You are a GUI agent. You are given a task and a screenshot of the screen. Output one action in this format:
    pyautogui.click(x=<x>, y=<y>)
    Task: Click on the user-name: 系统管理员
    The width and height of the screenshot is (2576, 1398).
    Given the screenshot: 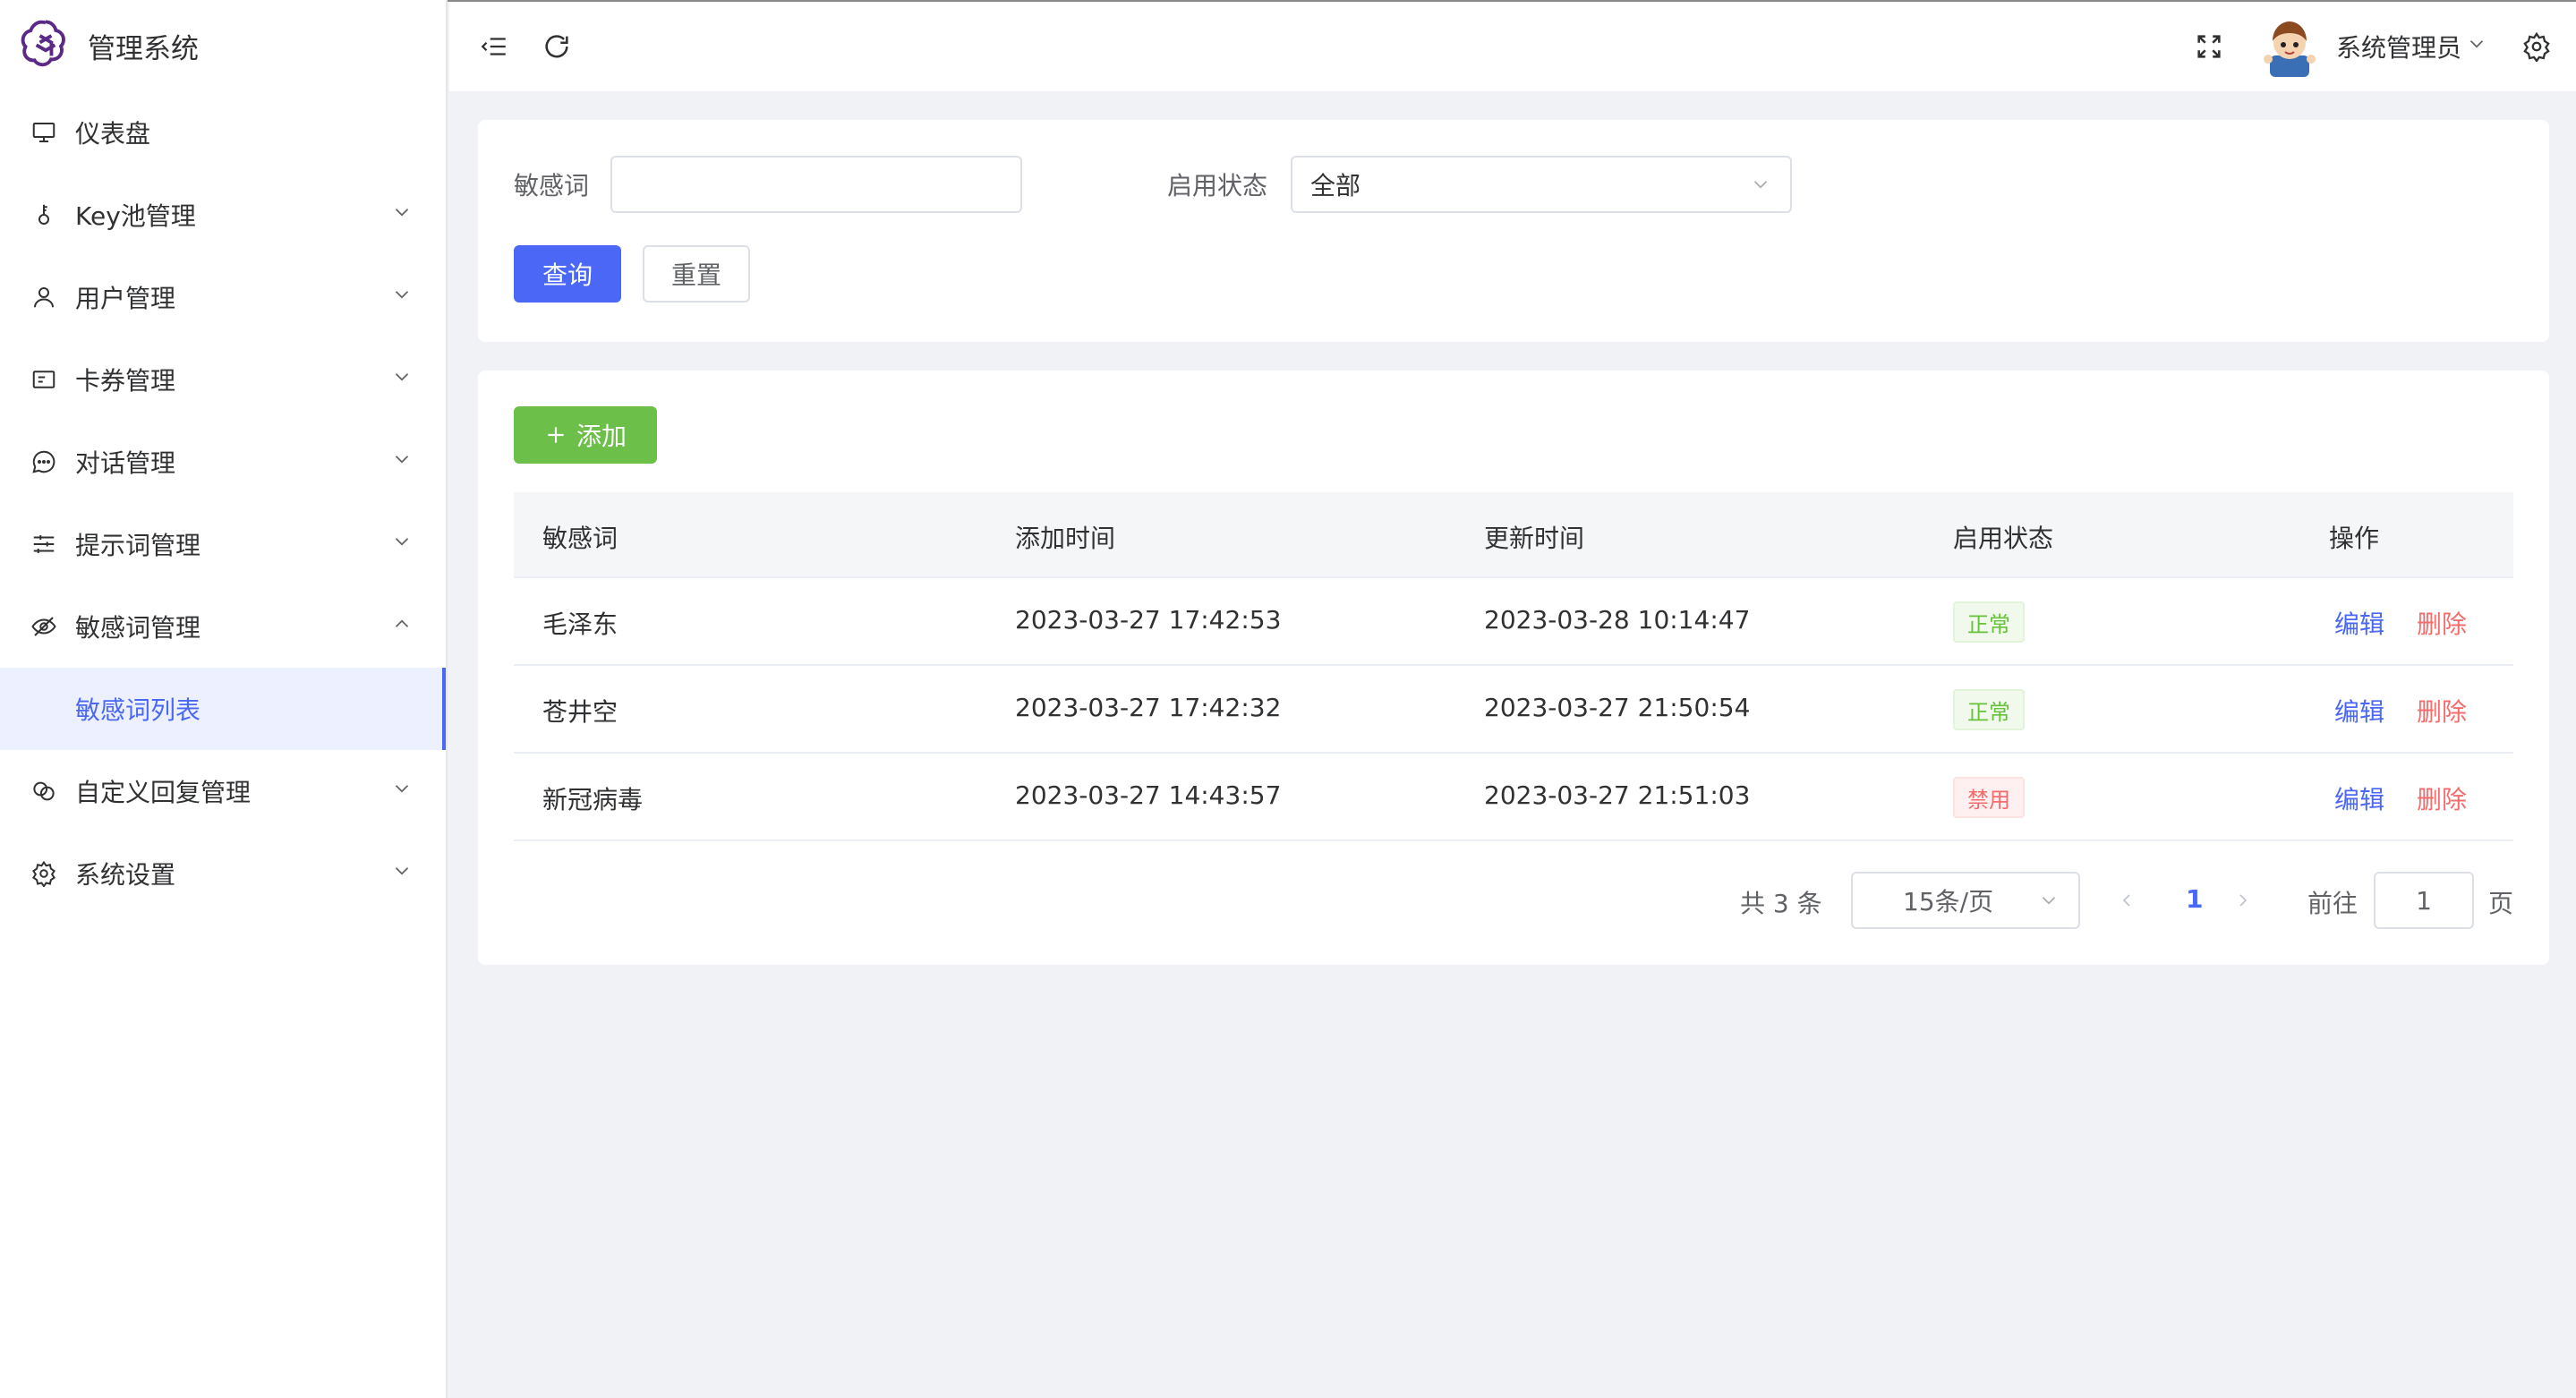 What is the action you would take?
    pyautogui.click(x=2398, y=46)
    